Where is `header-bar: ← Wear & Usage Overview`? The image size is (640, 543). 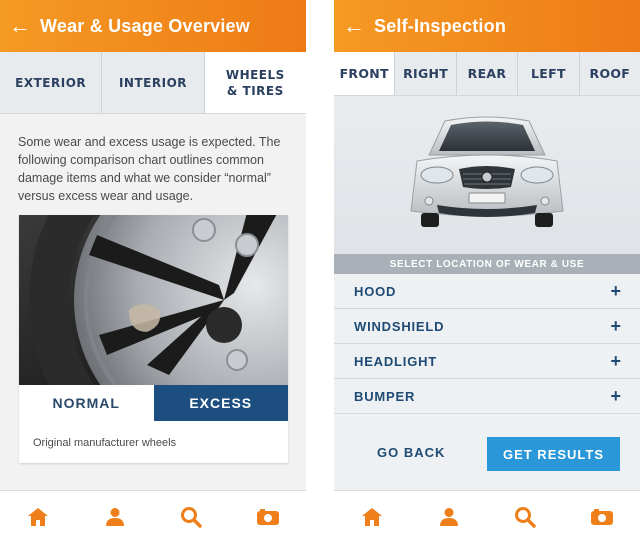 header-bar: ← Wear & Usage Overview is located at coordinates (153, 26).